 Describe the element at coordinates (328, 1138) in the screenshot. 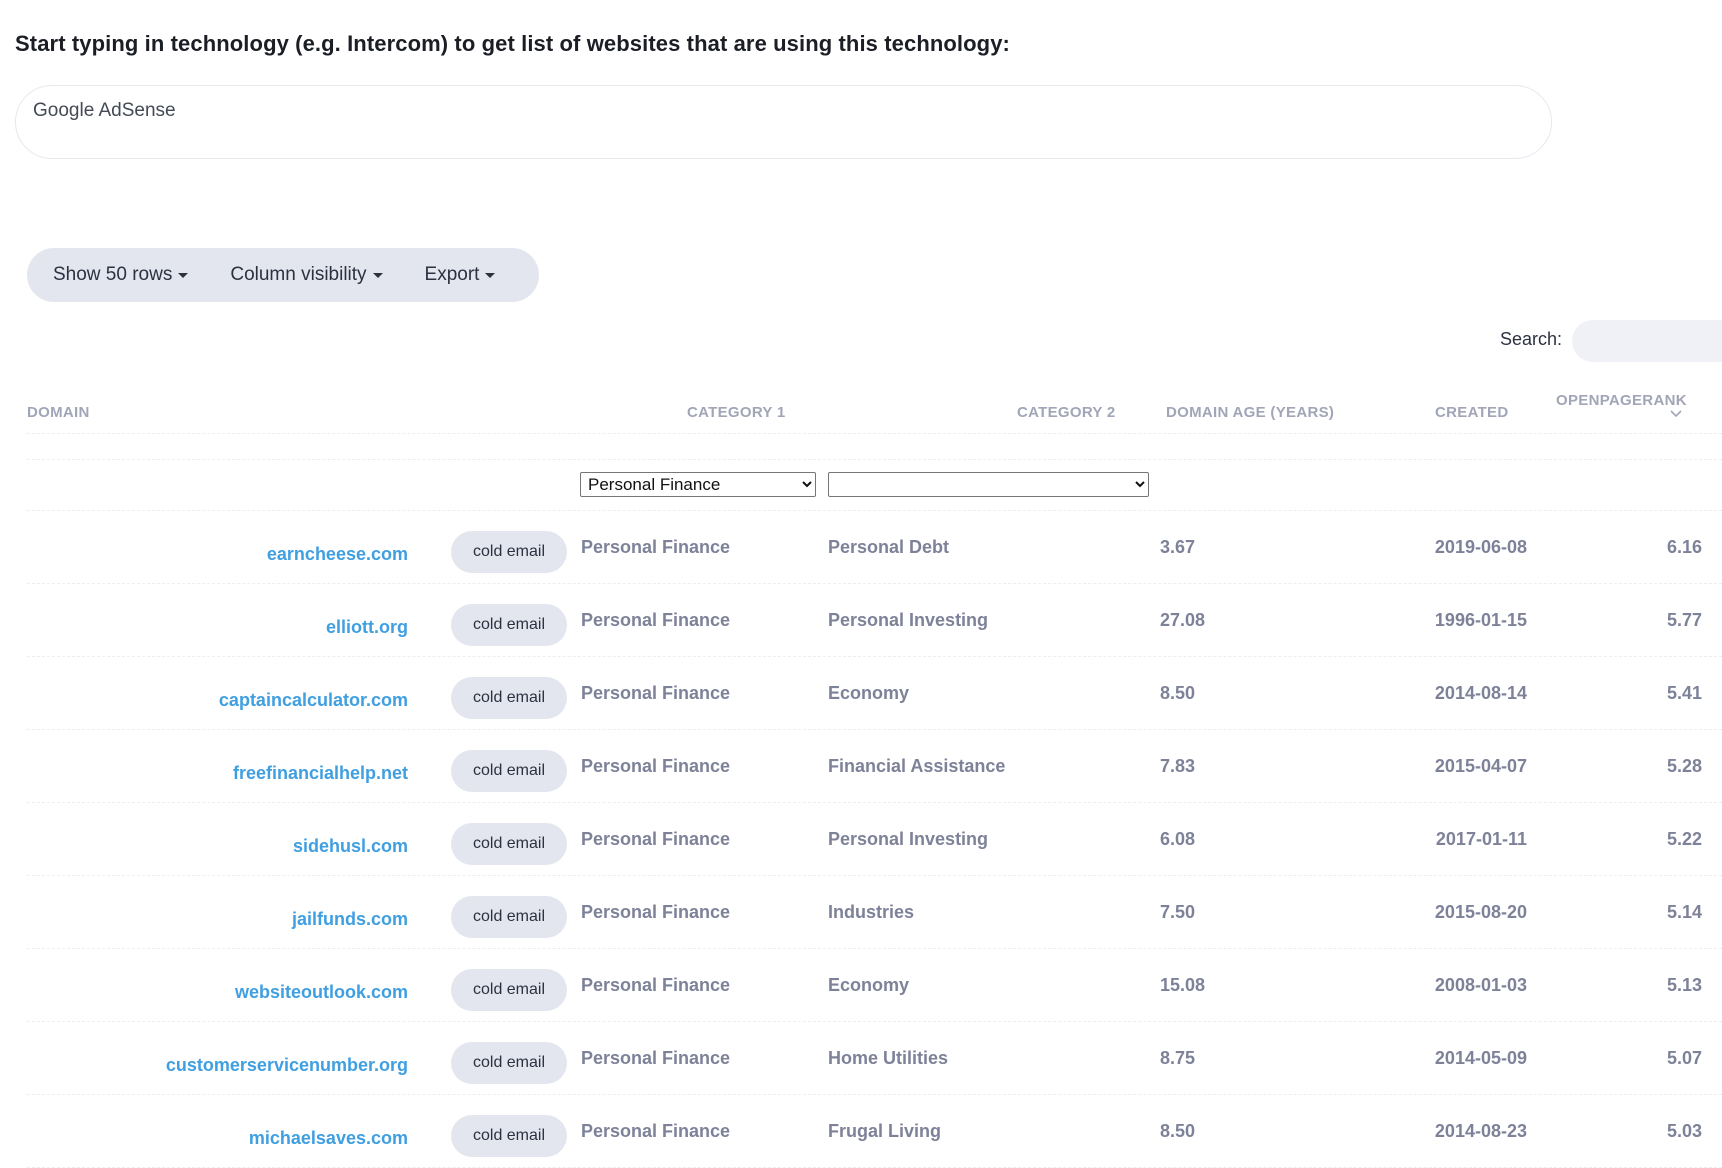

I see `domain-link: michaelsaves.com` at that location.